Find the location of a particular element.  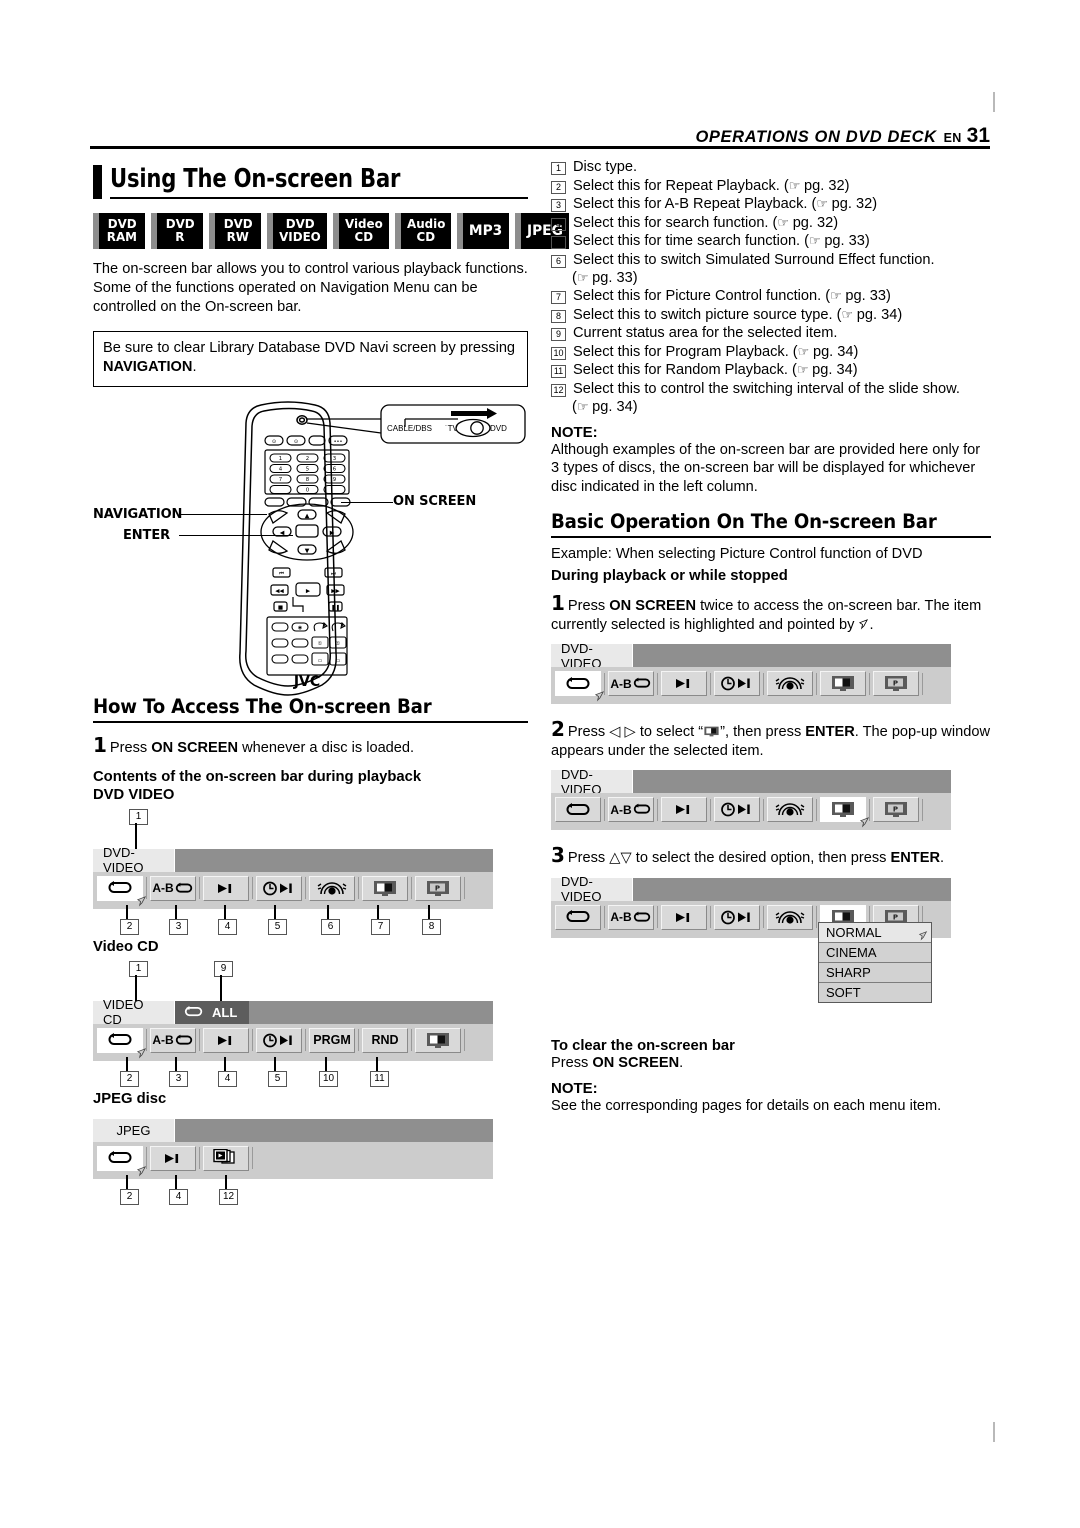

crop-tick-top-right is located at coordinates (994, 102).